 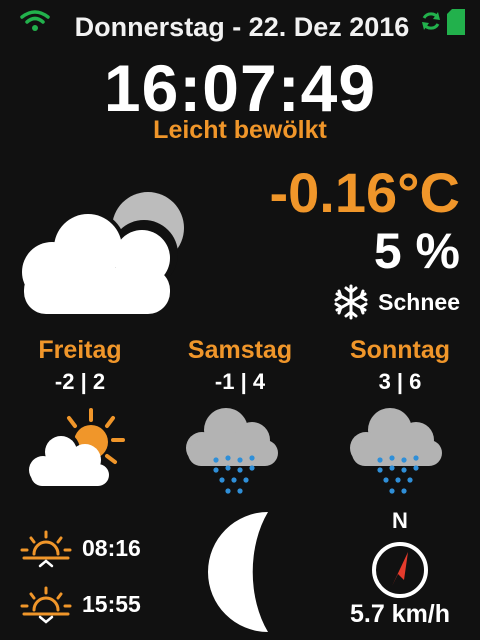 What do you see at coordinates (103, 253) in the screenshot?
I see `cloud-moon-icon` at bounding box center [103, 253].